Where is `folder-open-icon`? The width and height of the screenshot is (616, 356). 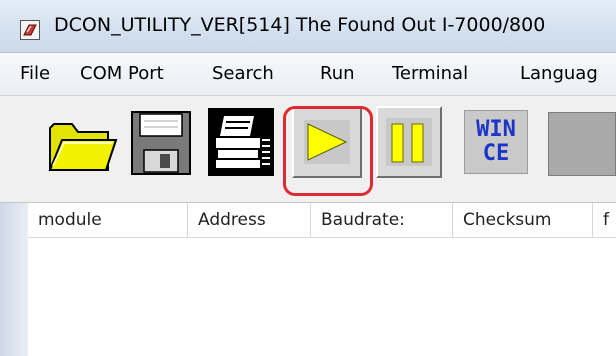
folder-open-icon is located at coordinates (83, 147).